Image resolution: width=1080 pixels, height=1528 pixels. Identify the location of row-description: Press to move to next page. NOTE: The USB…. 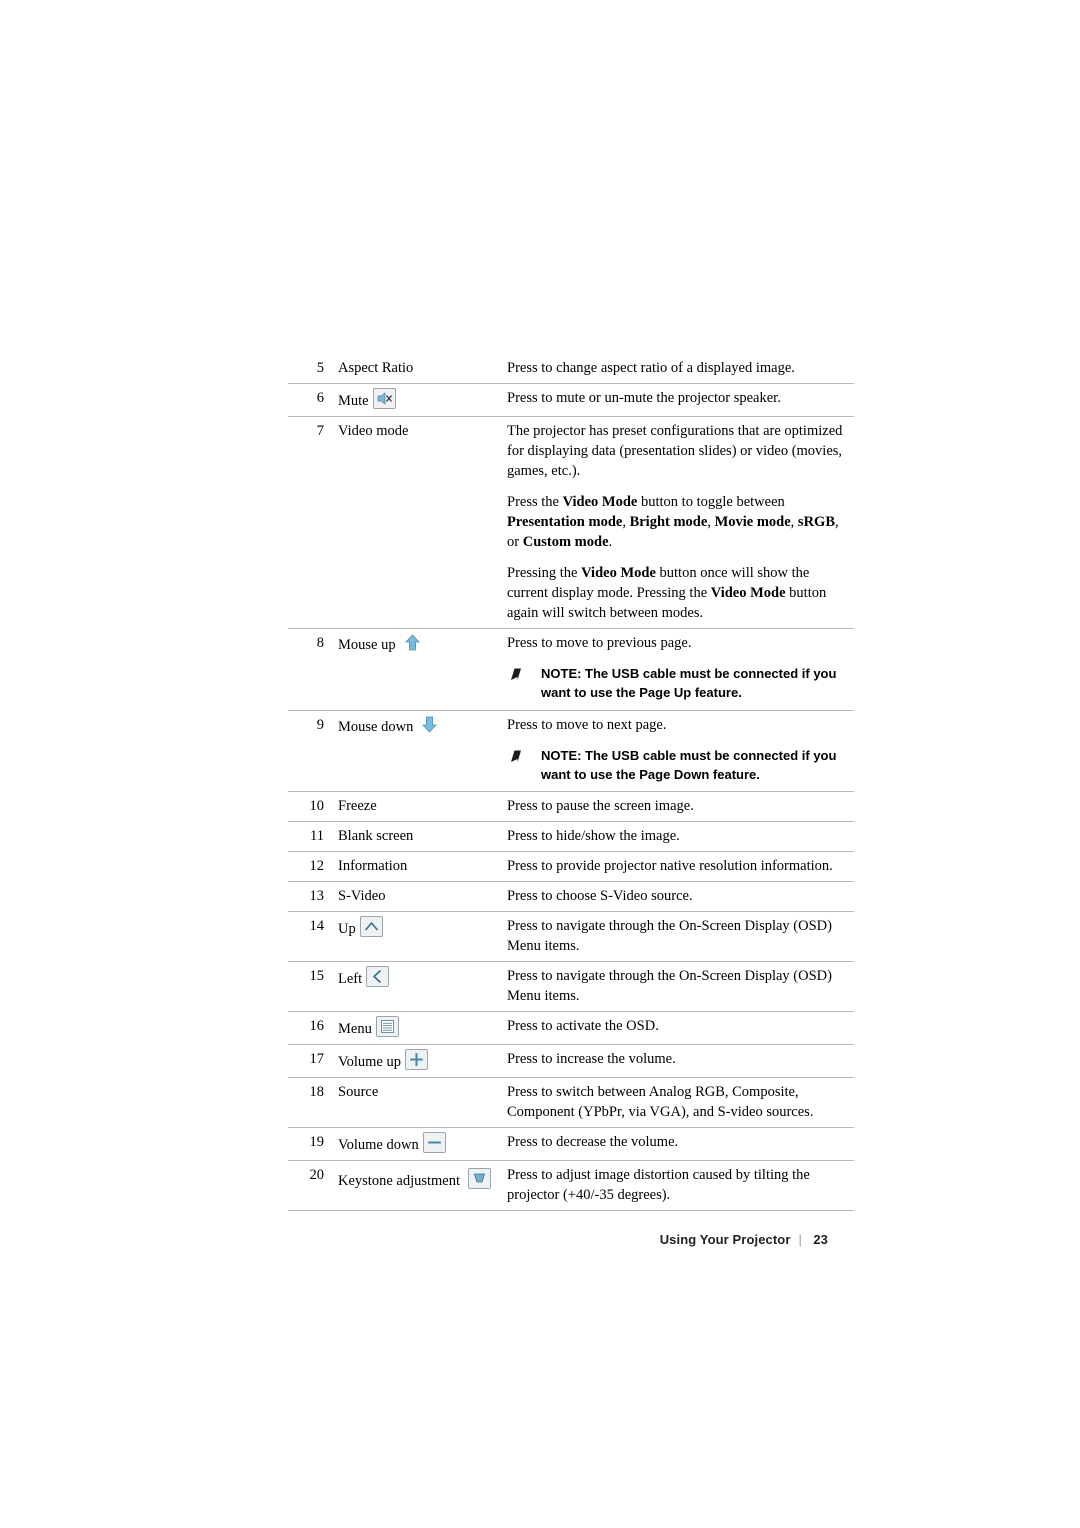
(676, 751).